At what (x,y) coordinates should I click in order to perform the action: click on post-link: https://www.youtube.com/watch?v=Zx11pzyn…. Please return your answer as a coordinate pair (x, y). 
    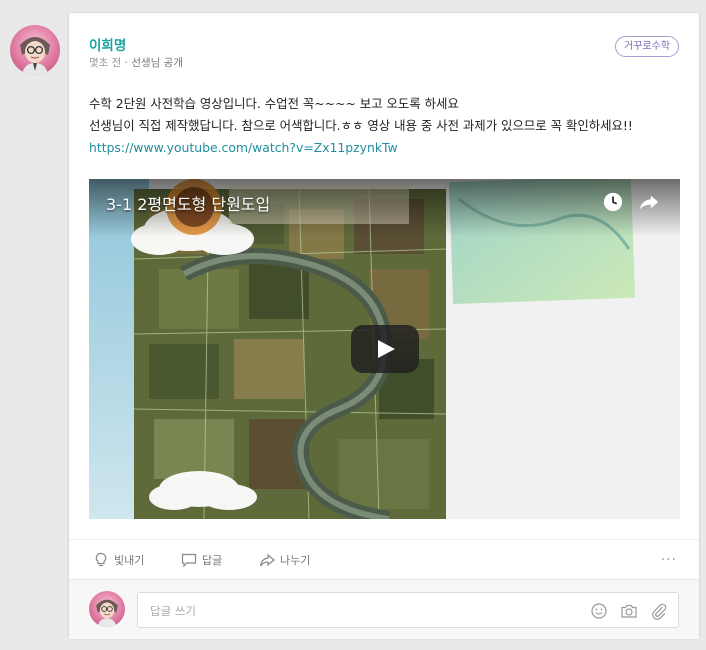
    Looking at the image, I should click on (243, 147).